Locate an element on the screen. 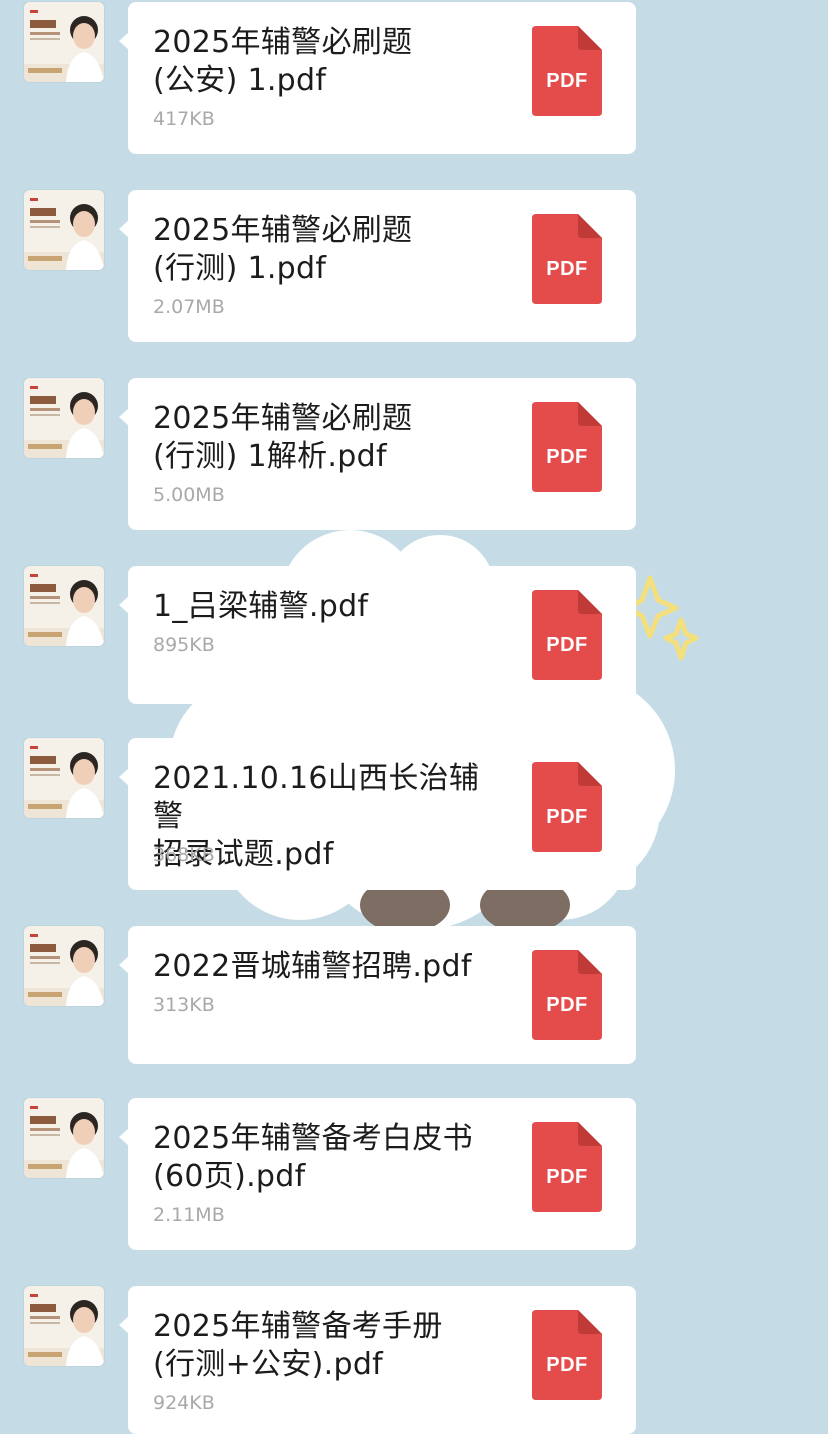 The image size is (828, 1434). file-message: 2022晋城辅警招聘.pdf 313KB PDF is located at coordinates (377, 995).